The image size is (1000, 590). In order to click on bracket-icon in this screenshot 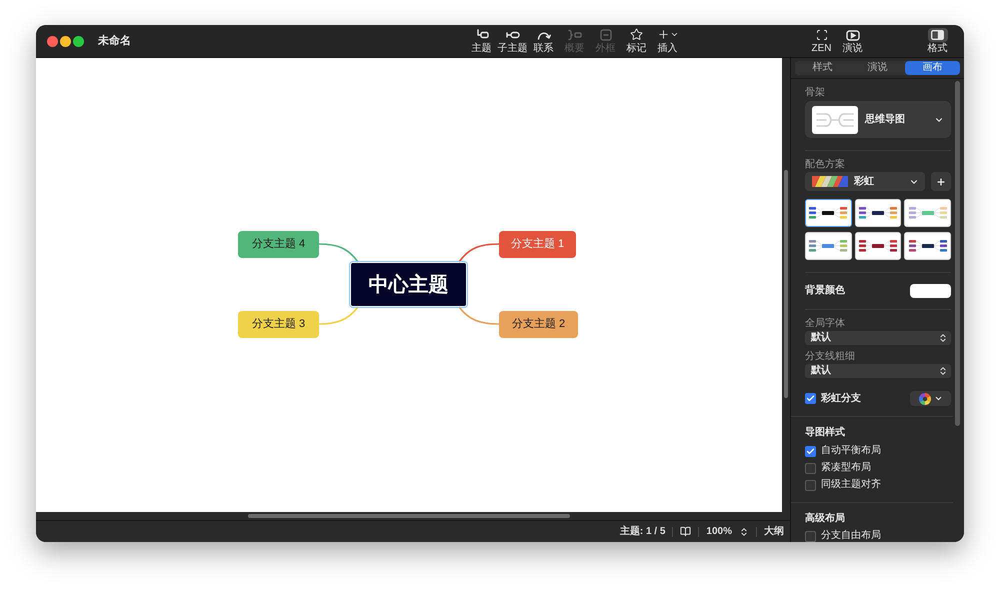, I will do `click(575, 34)`.